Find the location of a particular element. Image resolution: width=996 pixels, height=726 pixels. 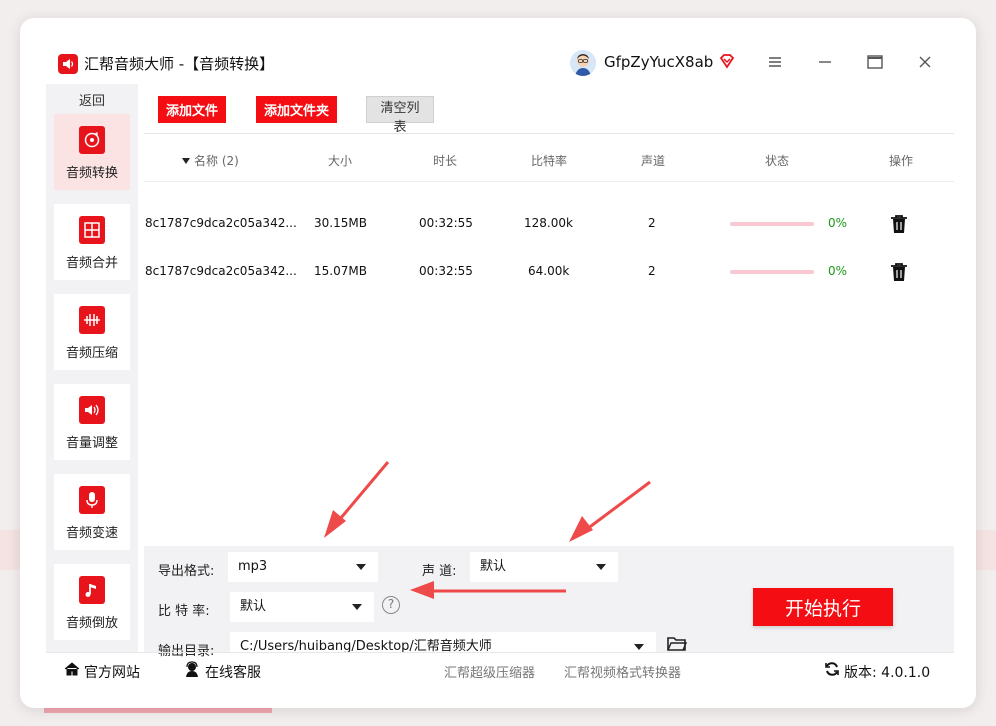

annotation-arrows is located at coordinates (487, 530).